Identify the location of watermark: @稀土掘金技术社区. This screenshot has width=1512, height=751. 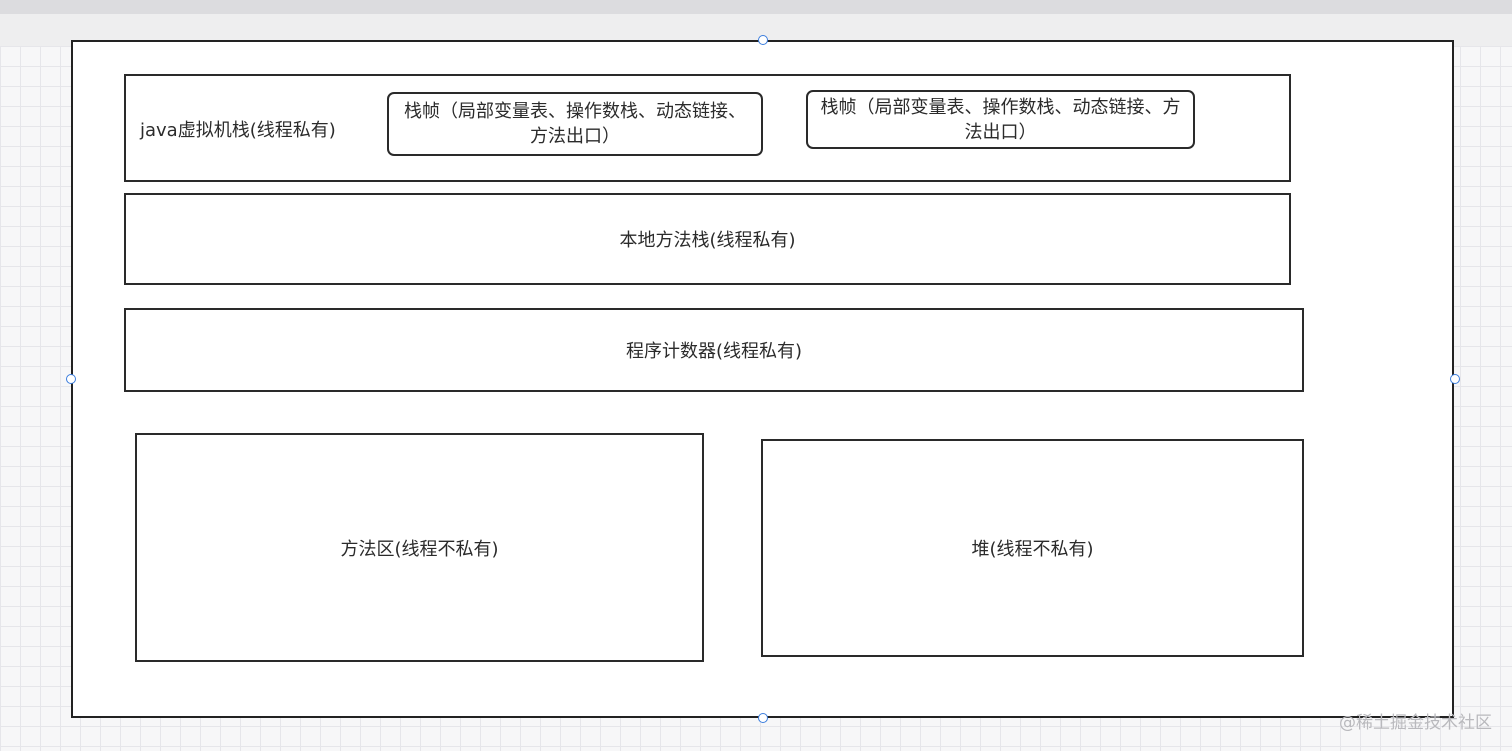
(1415, 723).